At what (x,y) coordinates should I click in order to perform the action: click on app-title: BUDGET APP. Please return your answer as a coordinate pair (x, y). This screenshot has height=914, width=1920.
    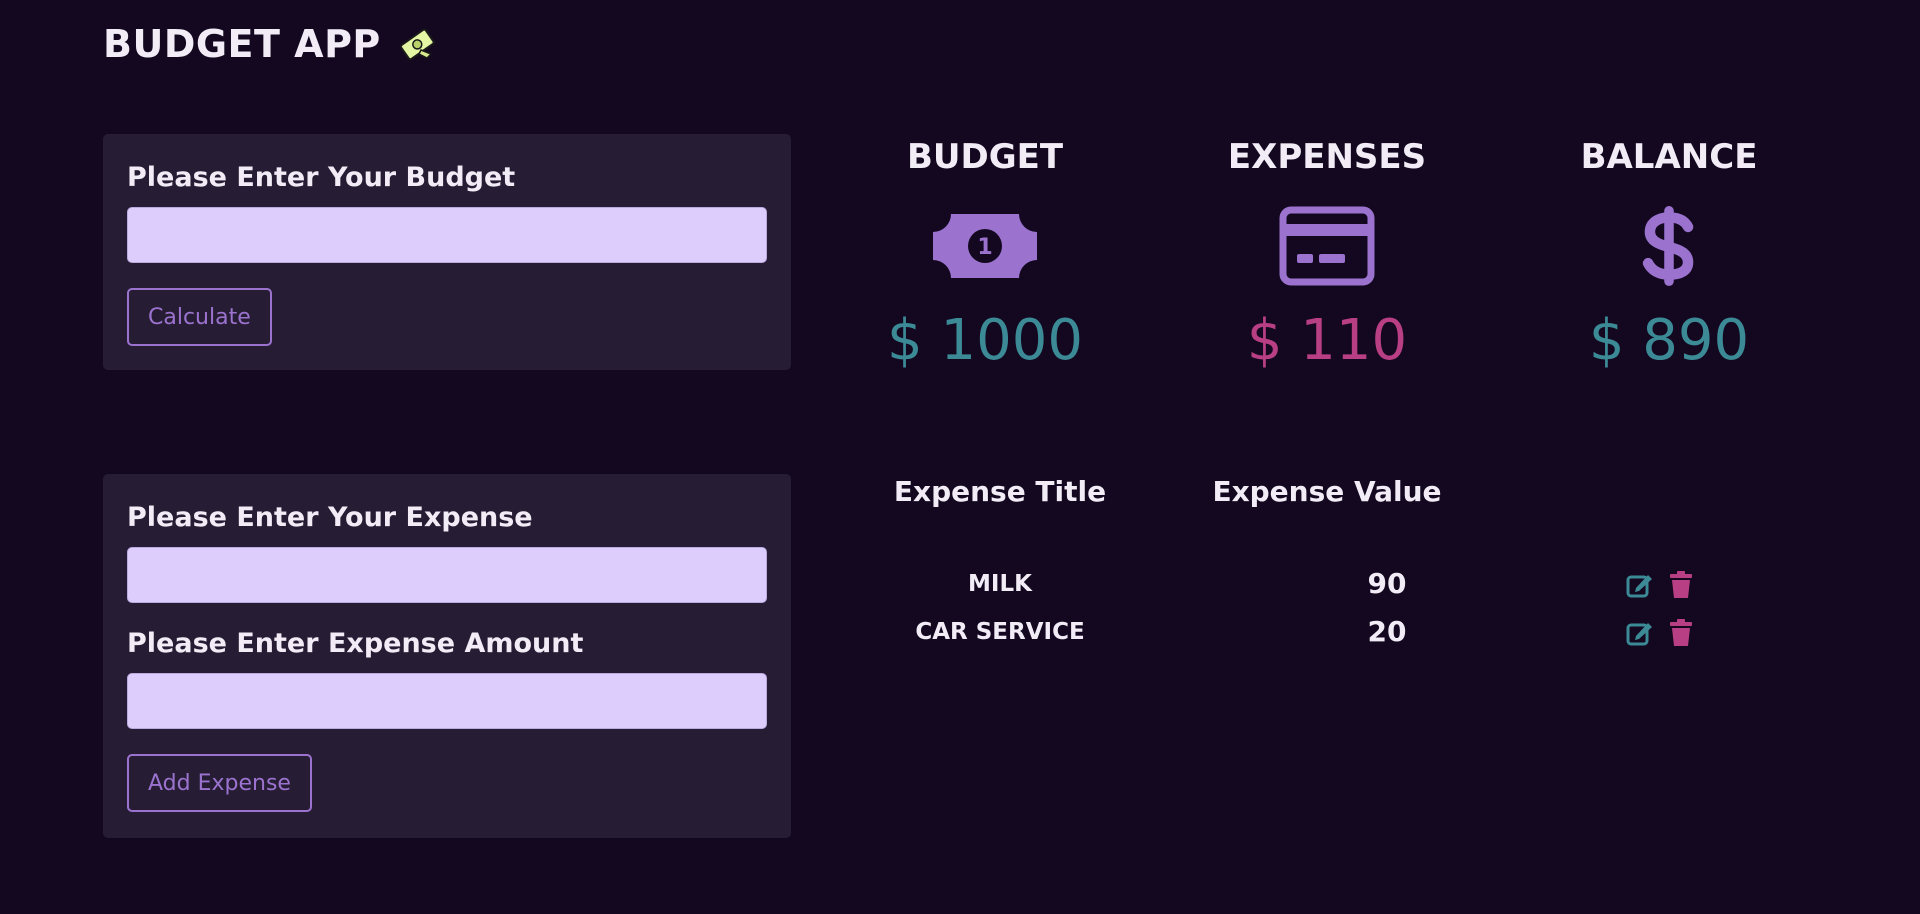
    Looking at the image, I should click on (270, 44).